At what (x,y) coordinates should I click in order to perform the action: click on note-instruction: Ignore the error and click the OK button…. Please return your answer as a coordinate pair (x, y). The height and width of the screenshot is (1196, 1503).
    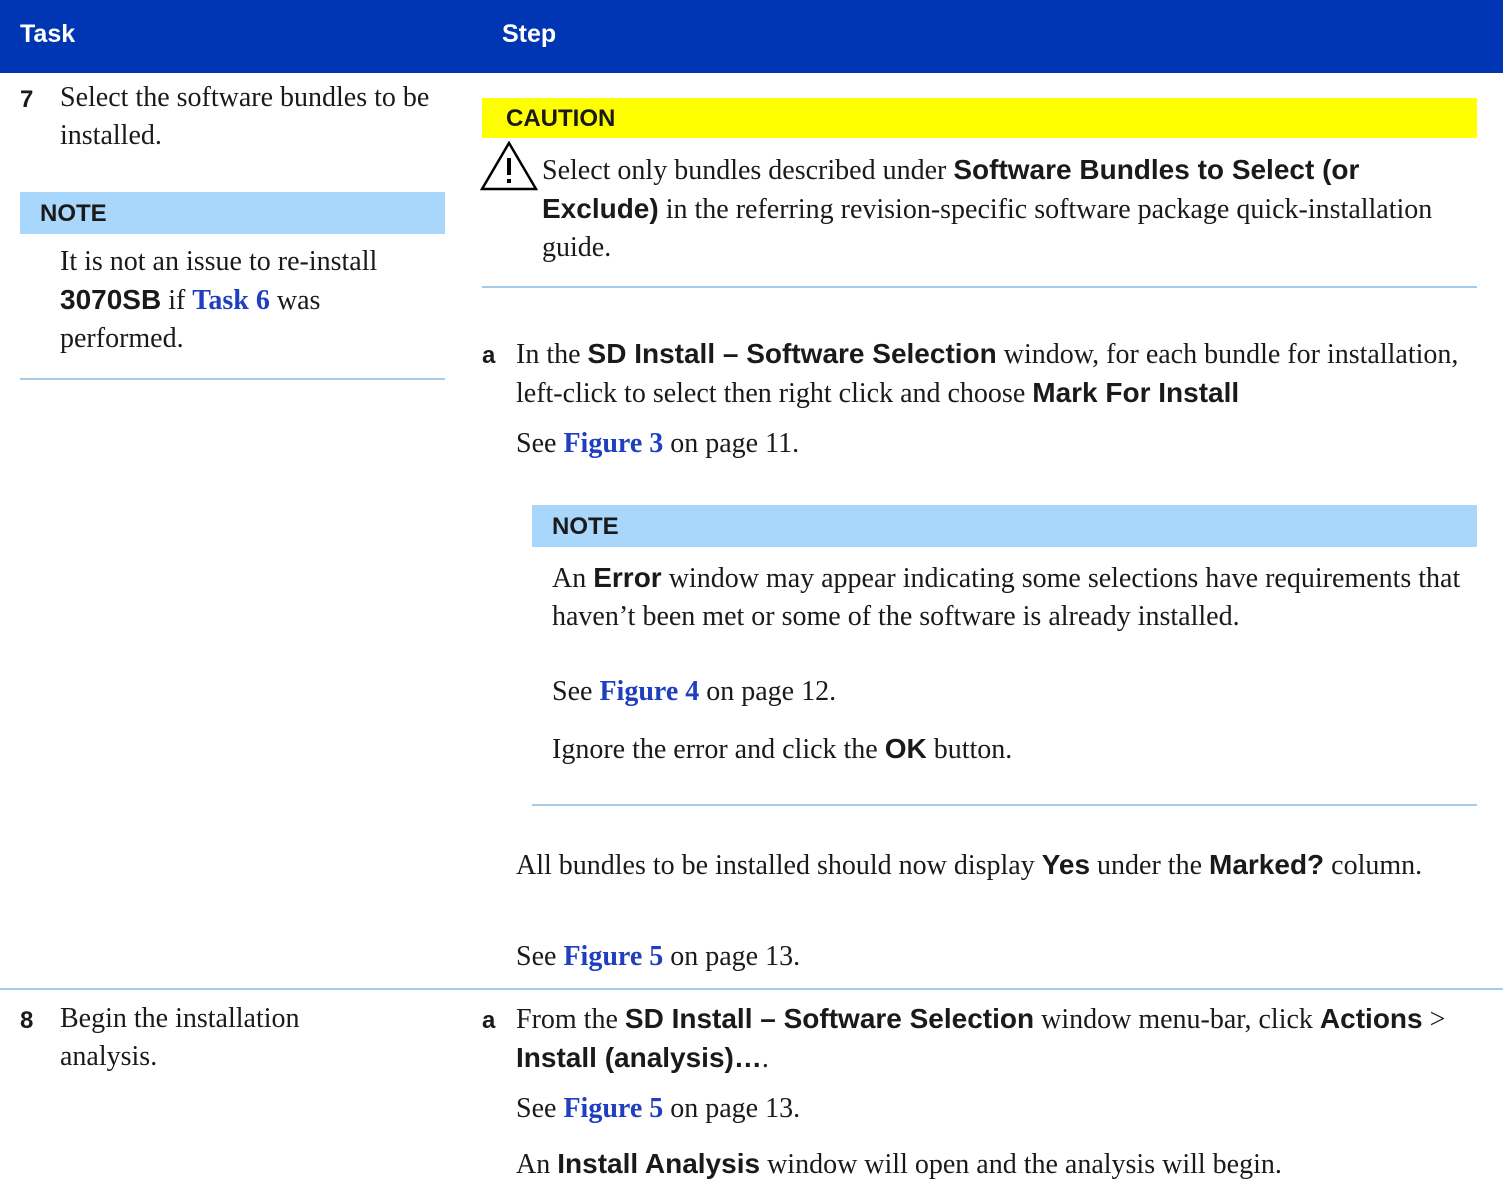
    Looking at the image, I should click on (782, 749).